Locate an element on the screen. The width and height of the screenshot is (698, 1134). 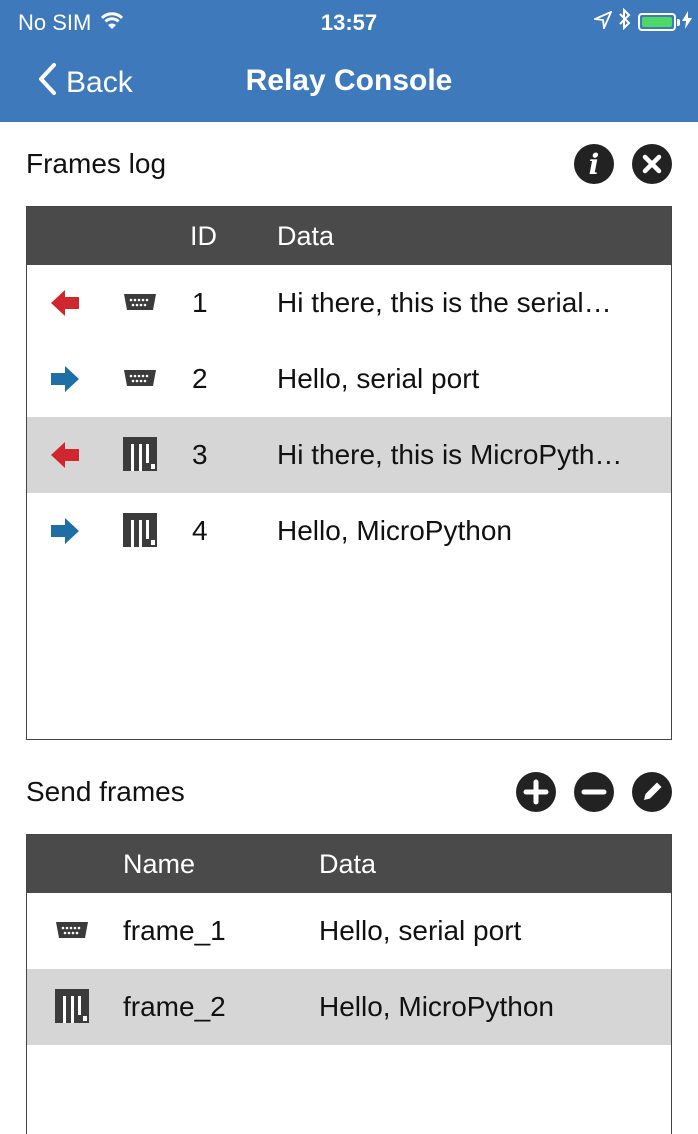
frame-name: frame_2 is located at coordinates (174, 1006).